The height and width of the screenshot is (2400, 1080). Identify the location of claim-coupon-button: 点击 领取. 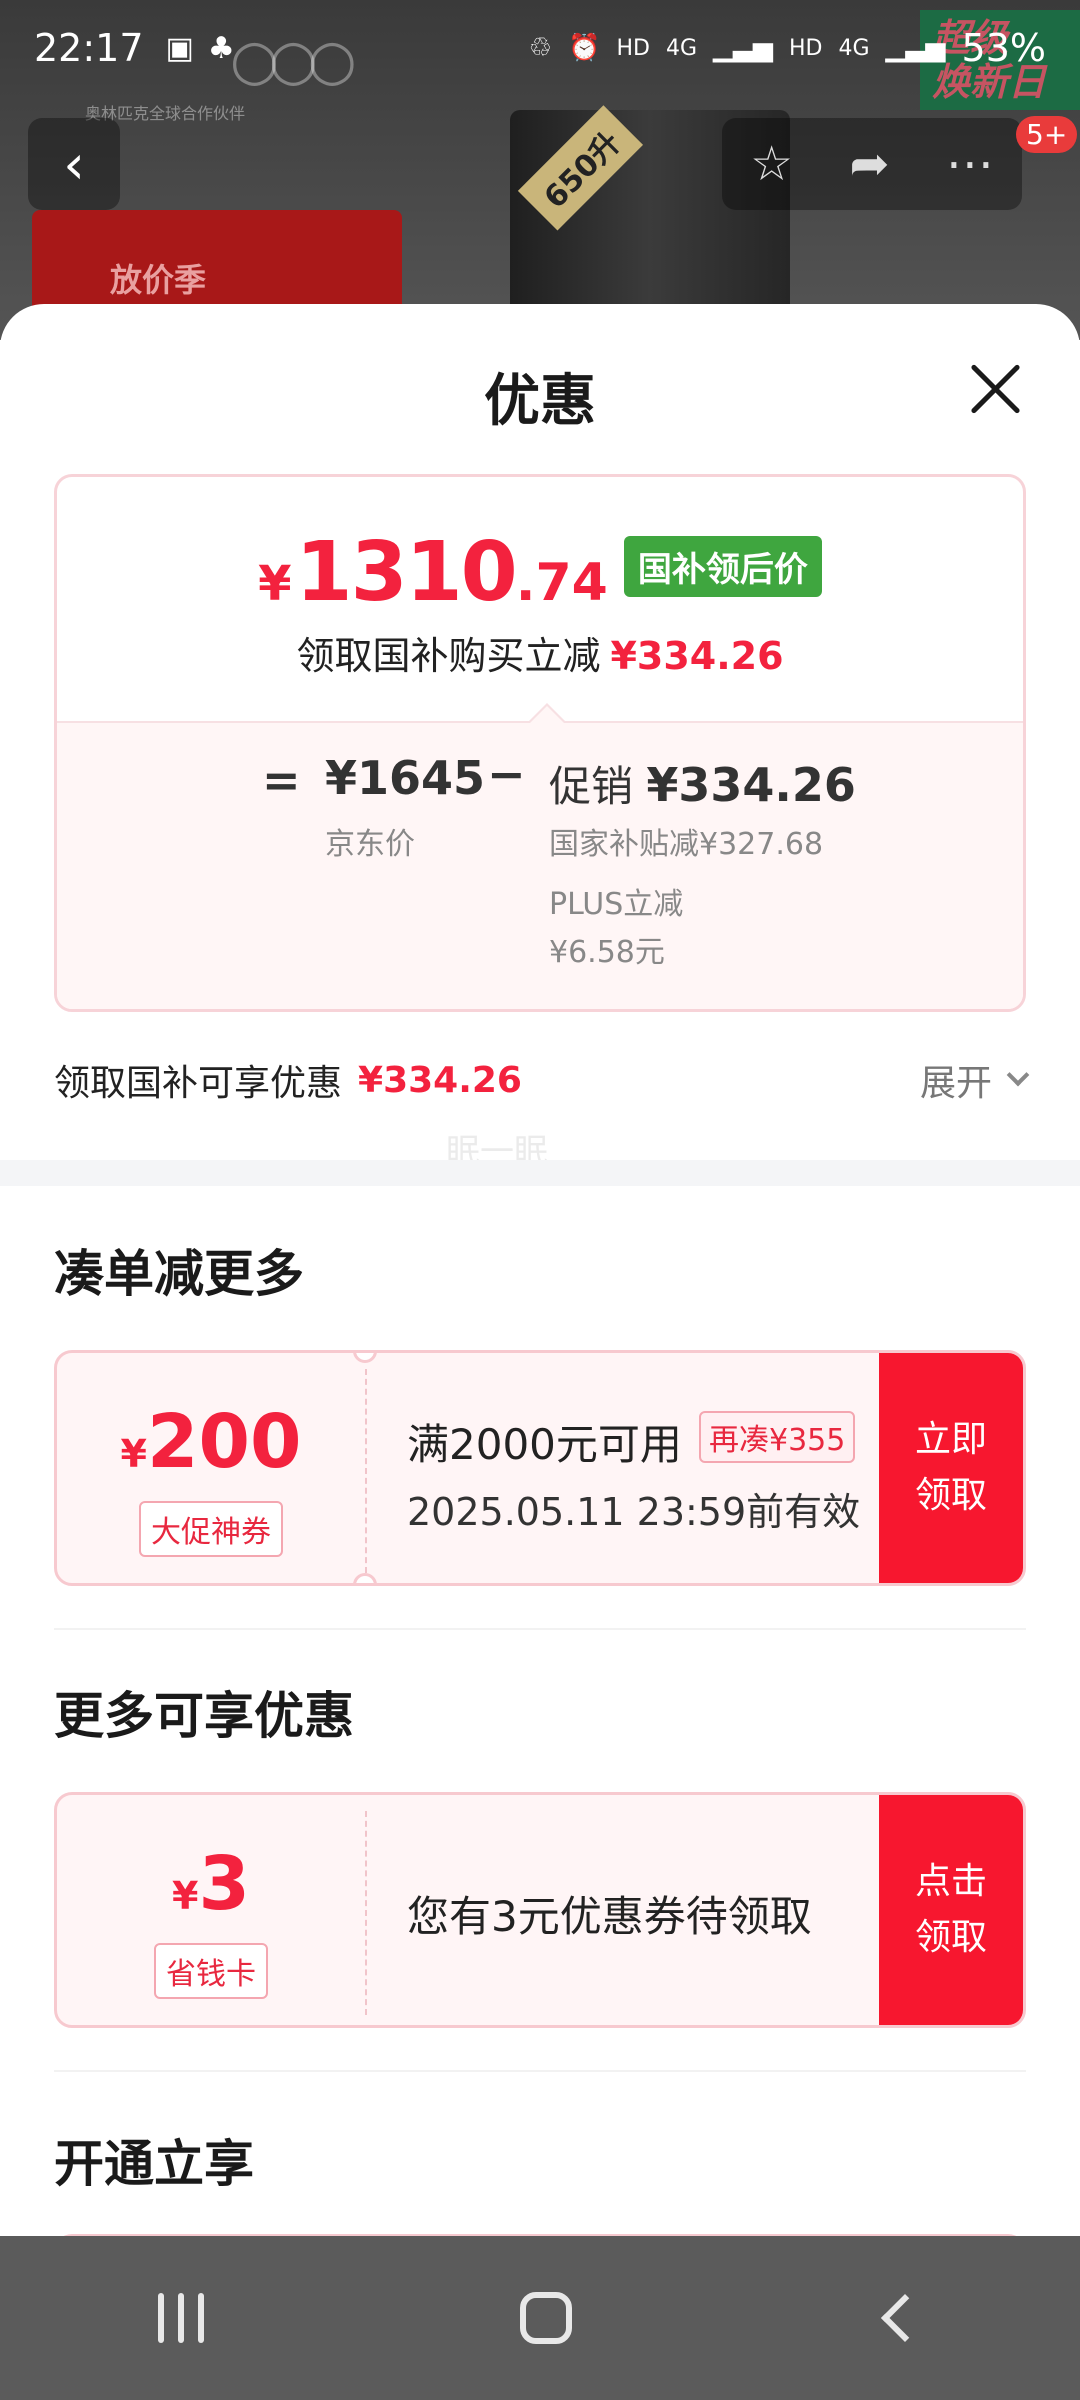
(951, 1910).